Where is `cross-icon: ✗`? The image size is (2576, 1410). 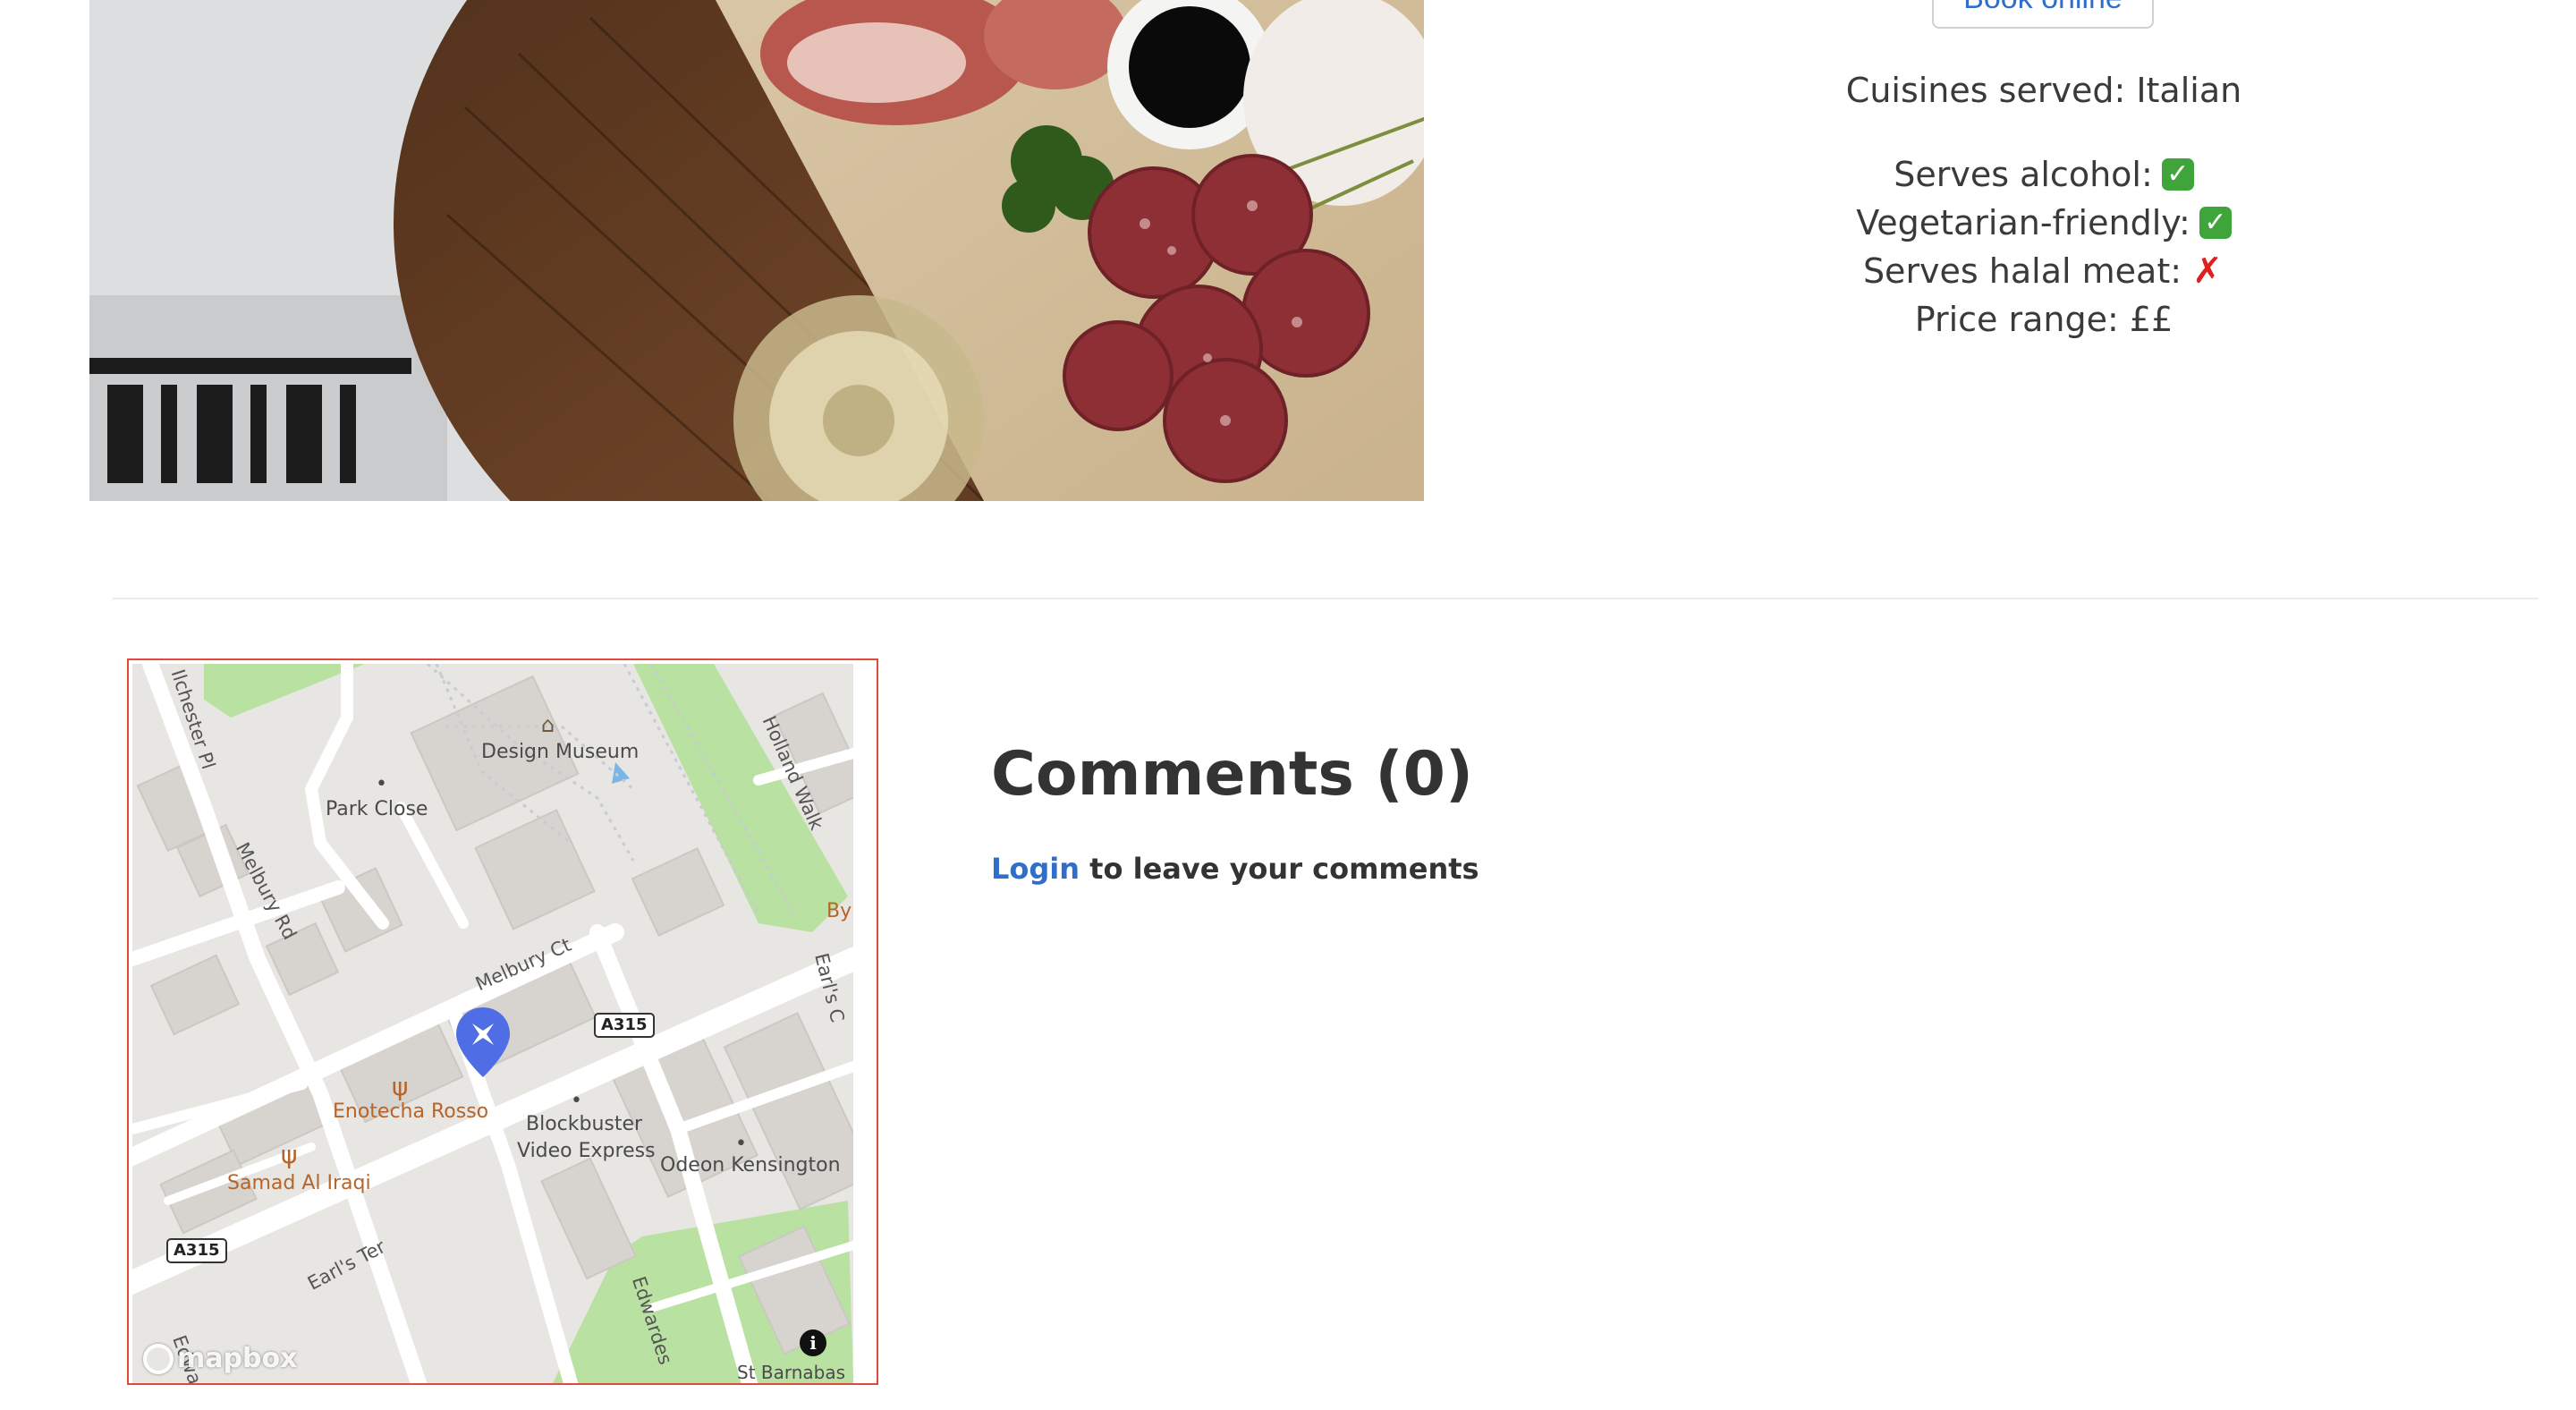 cross-icon: ✗ is located at coordinates (2207, 271).